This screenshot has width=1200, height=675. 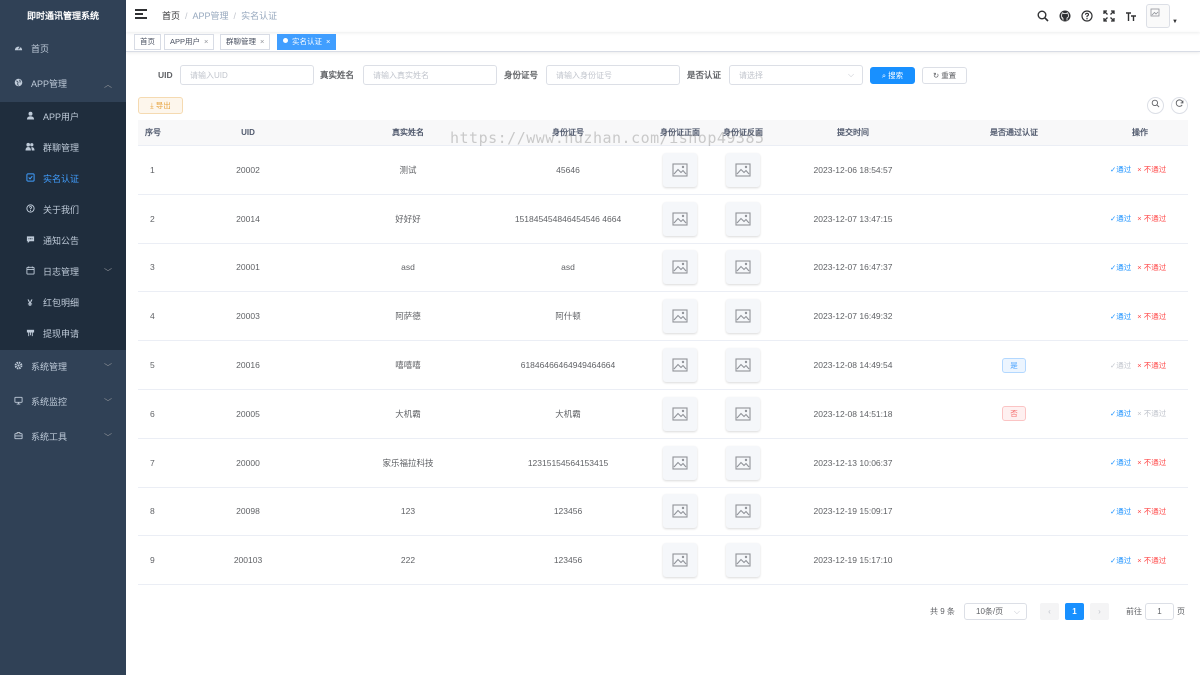 What do you see at coordinates (1130, 16) in the screenshot?
I see `font-size-icon` at bounding box center [1130, 16].